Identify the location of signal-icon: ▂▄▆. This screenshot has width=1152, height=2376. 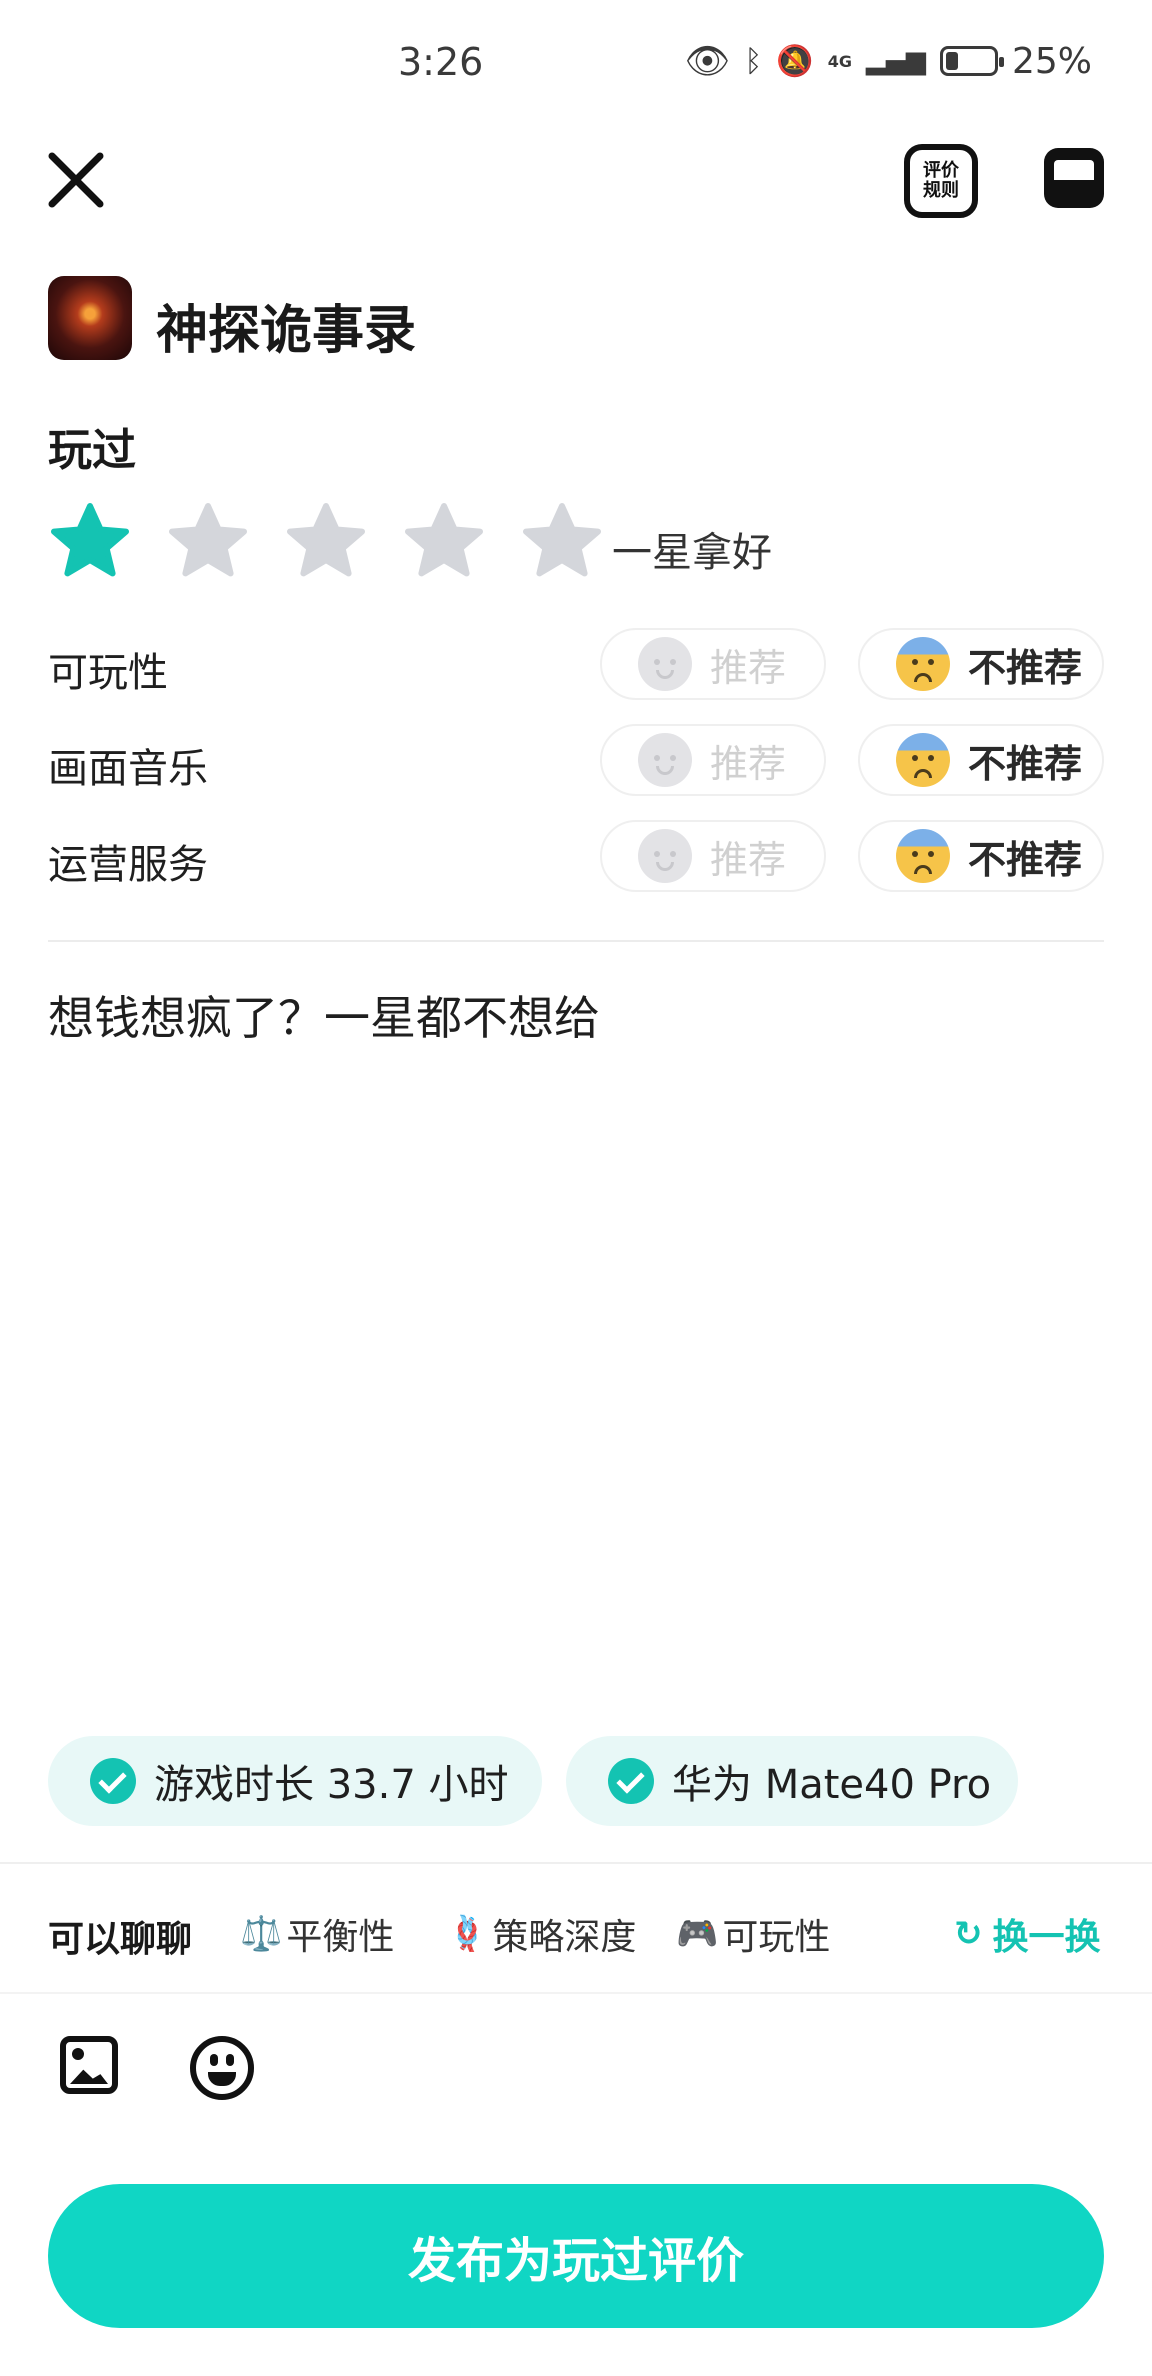
(895, 61).